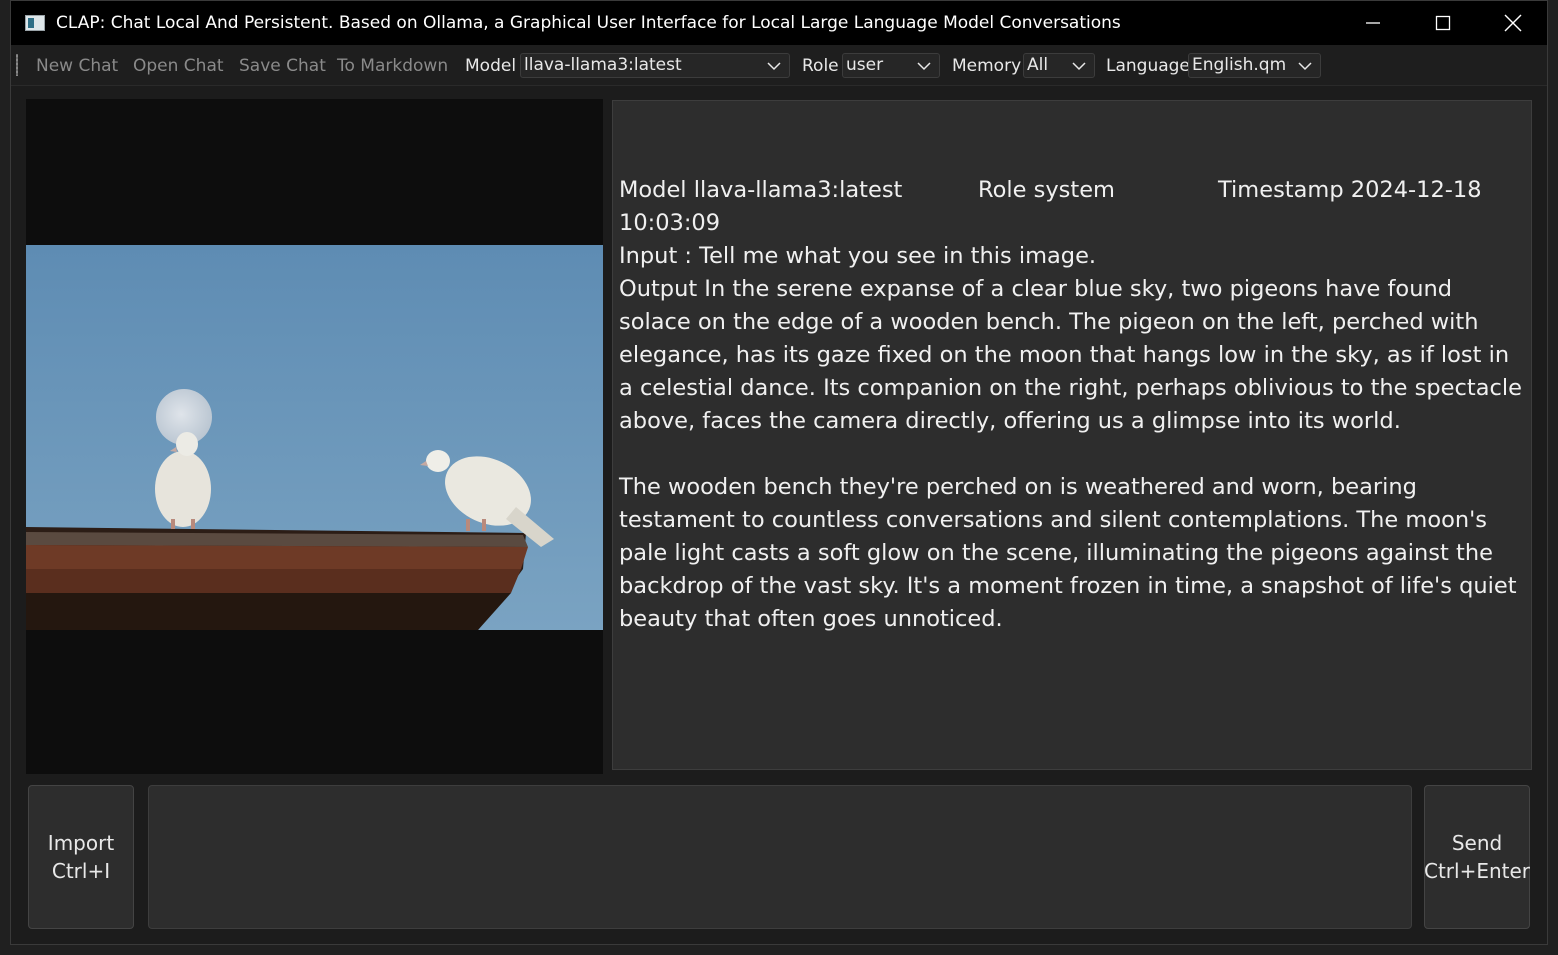 The image size is (1558, 955). Describe the element at coordinates (1477, 857) in the screenshot. I see `send-button: Send Ctrl+Enter` at that location.